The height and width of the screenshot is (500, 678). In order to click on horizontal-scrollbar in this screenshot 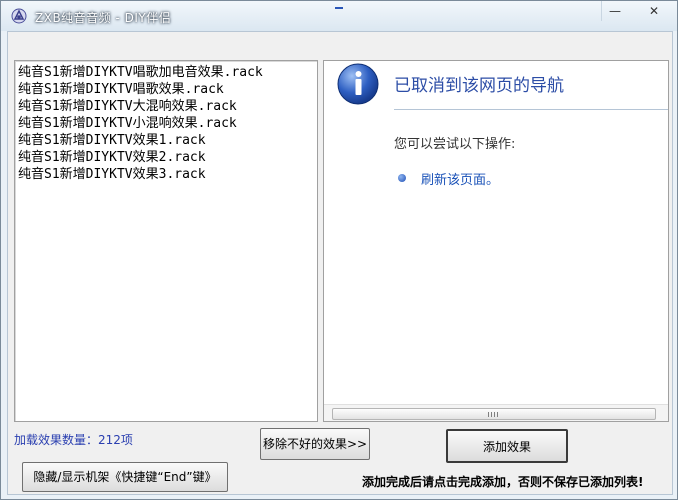, I will do `click(496, 412)`.